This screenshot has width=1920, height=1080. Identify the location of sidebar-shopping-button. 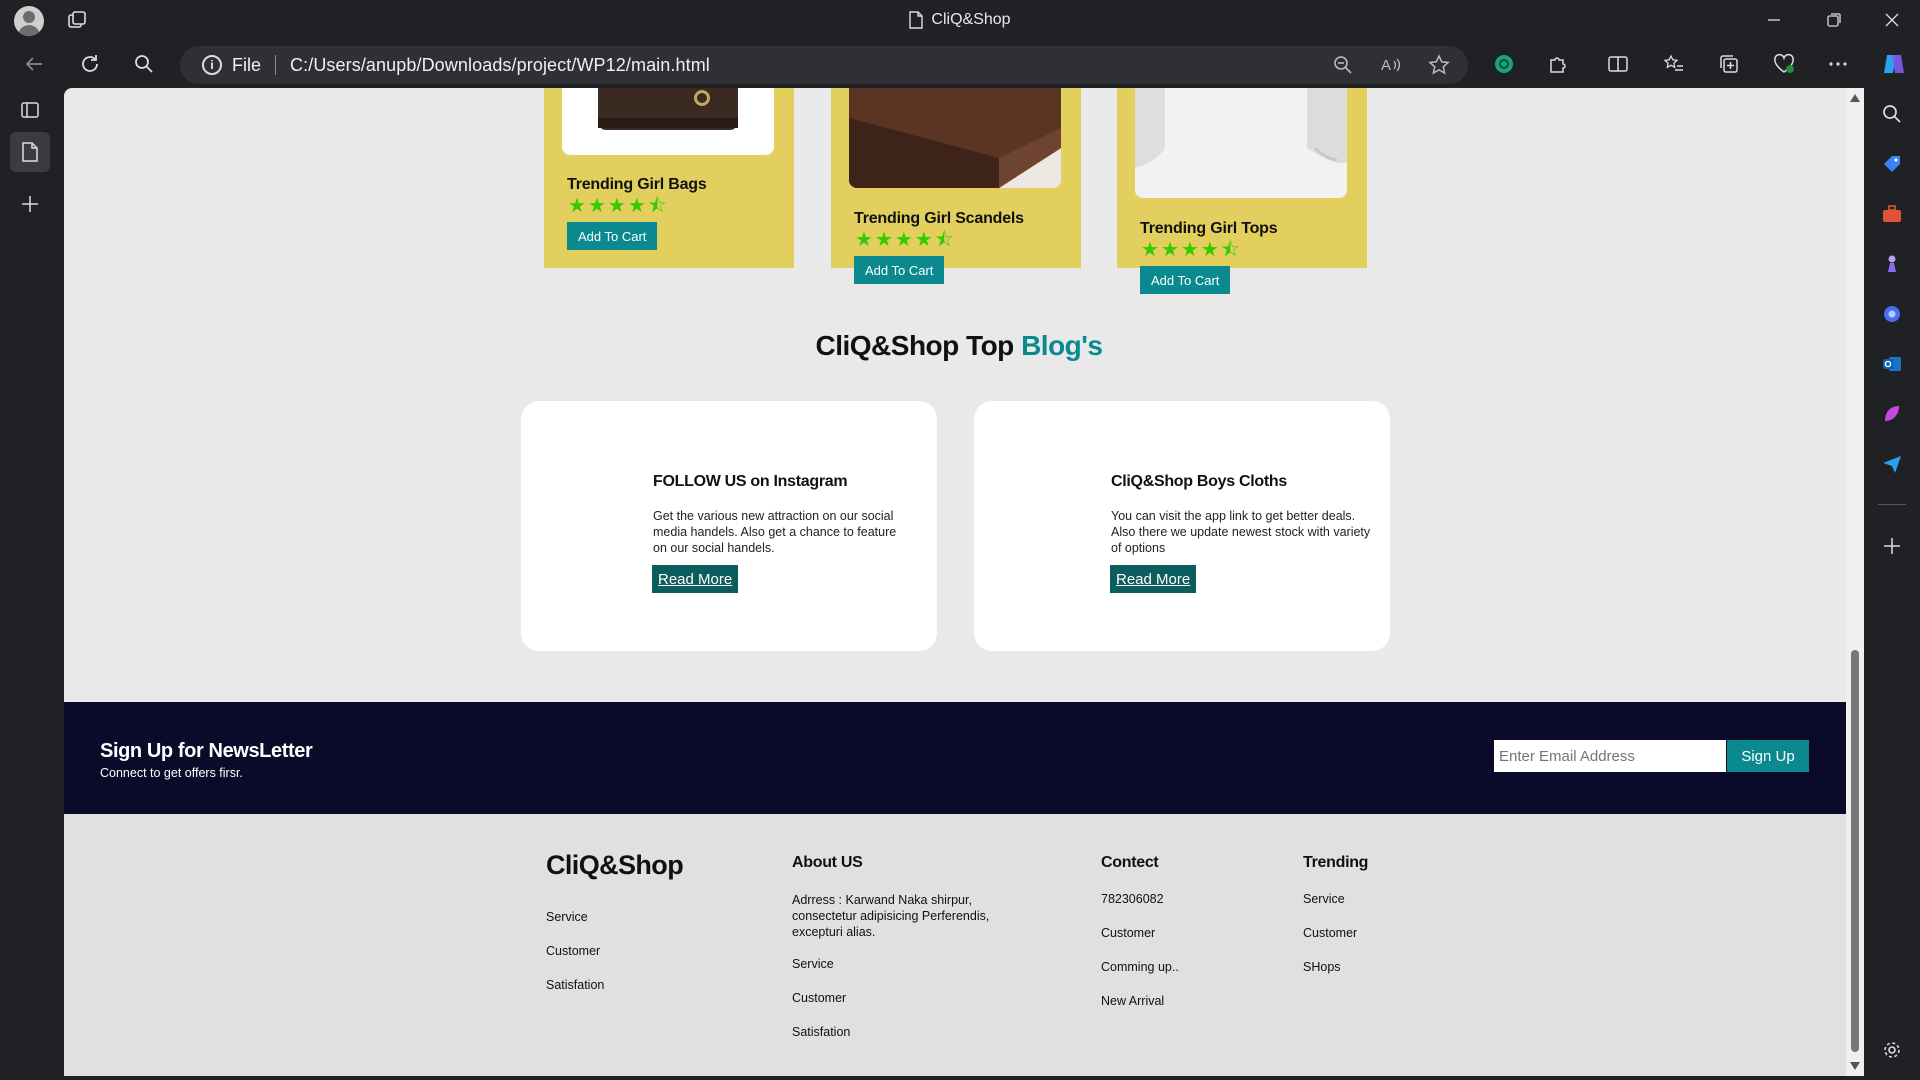
(1892, 164).